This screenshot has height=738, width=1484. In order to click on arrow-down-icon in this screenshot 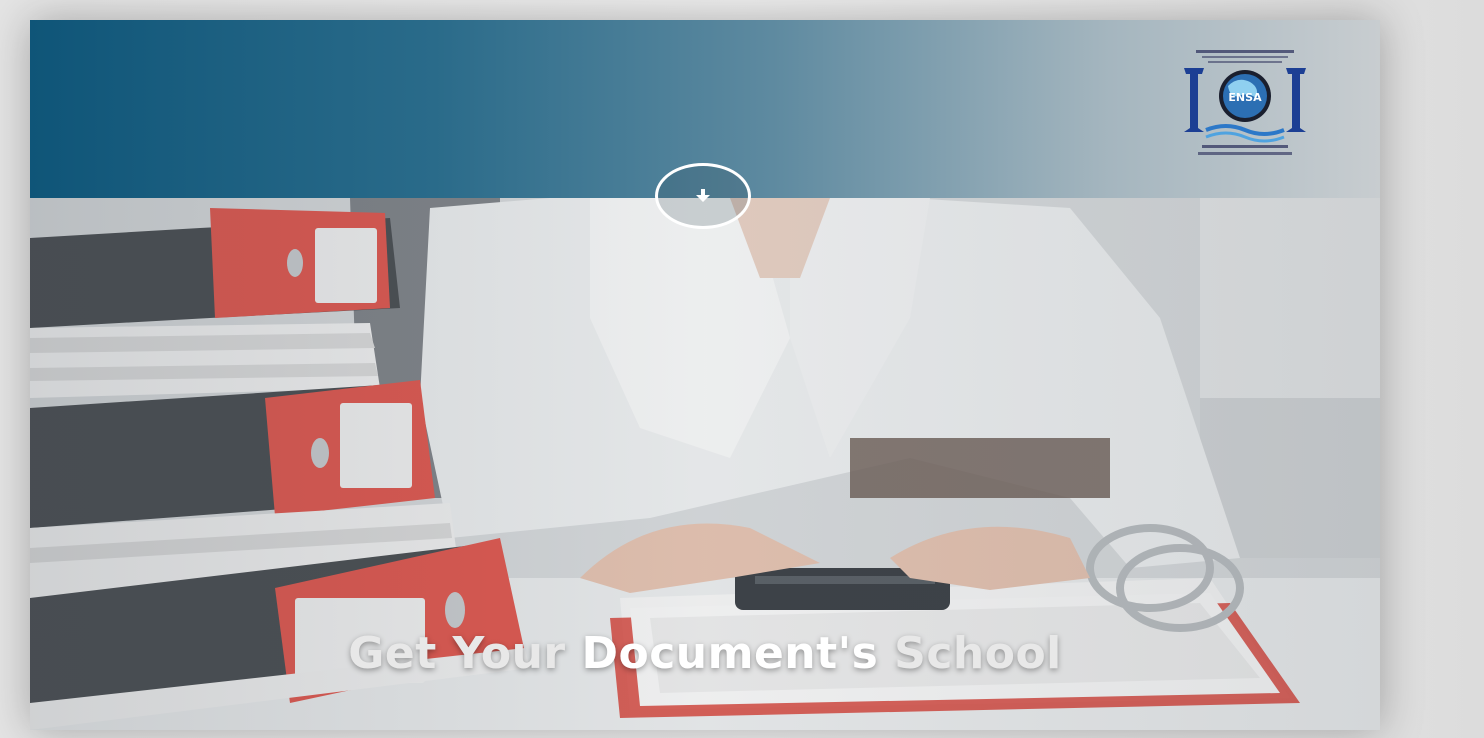, I will do `click(703, 195)`.